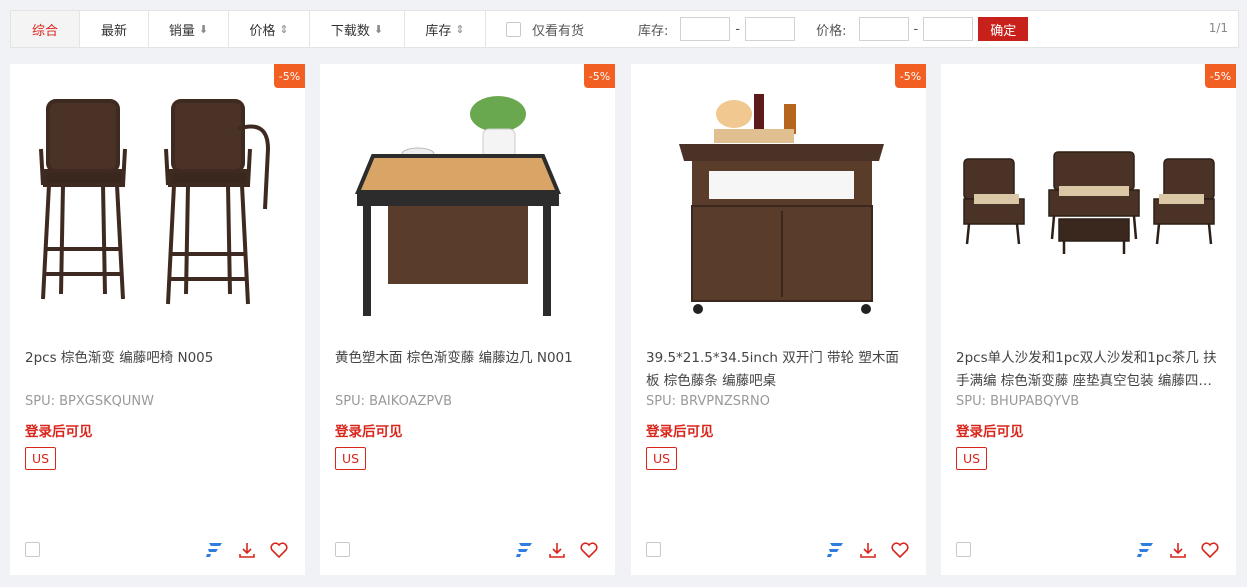  What do you see at coordinates (513, 29) in the screenshot?
I see `in-stock-checkbox` at bounding box center [513, 29].